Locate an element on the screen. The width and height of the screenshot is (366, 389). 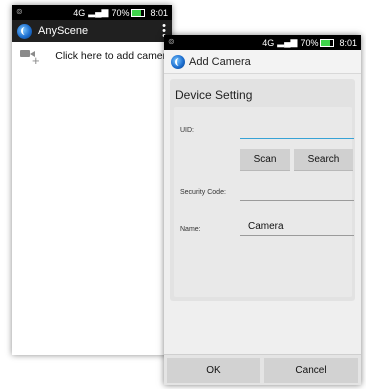
name-input is located at coordinates (297, 235).